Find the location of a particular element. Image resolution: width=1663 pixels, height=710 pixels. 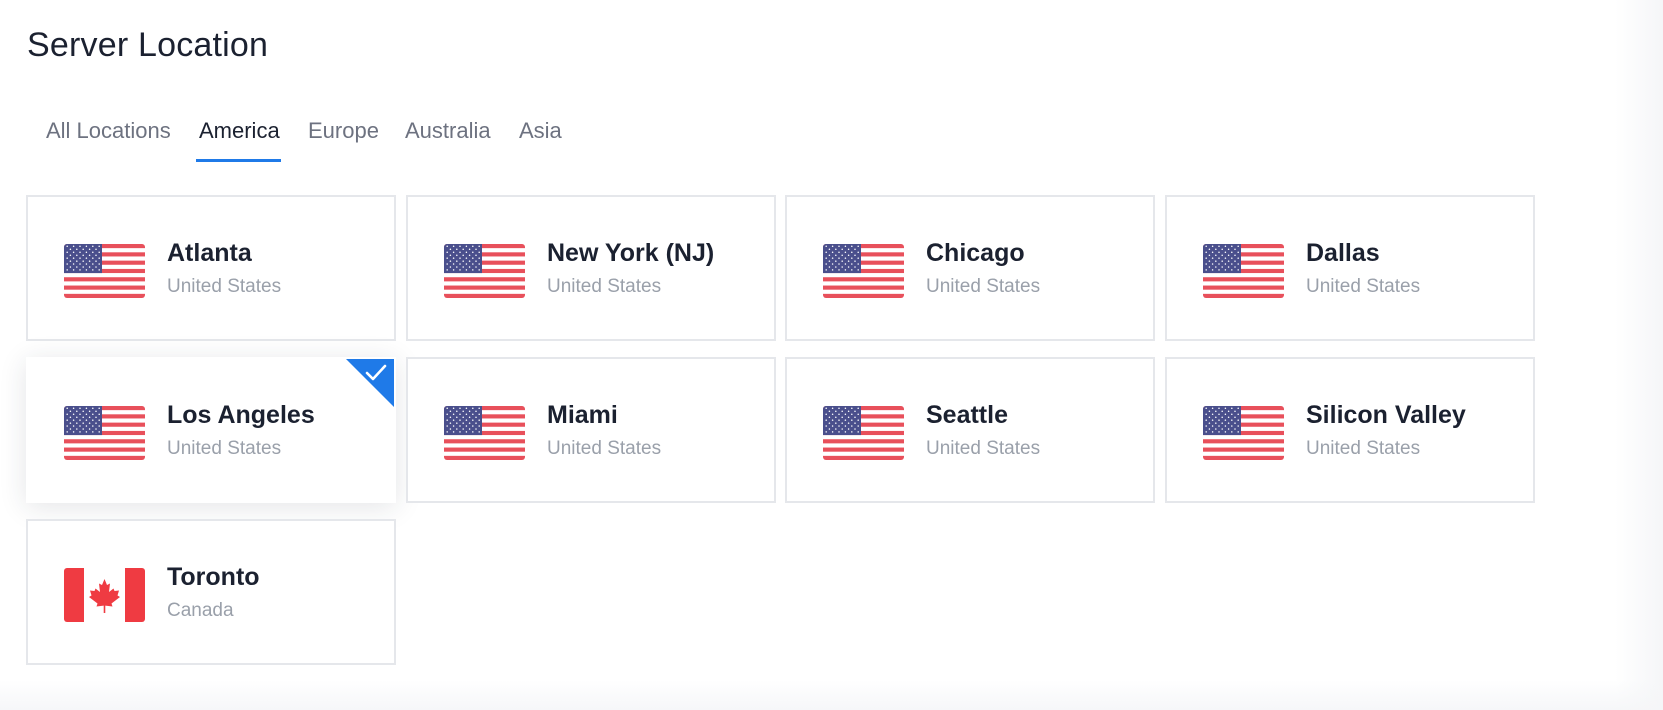

location-card-silicon-valley: Silicon Valley United States is located at coordinates (1350, 430).